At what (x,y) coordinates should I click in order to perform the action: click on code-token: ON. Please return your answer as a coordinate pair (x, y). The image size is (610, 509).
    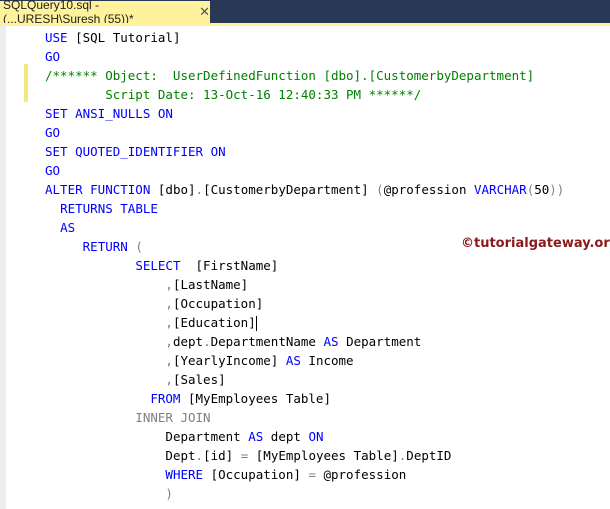
    Looking at the image, I should click on (316, 436).